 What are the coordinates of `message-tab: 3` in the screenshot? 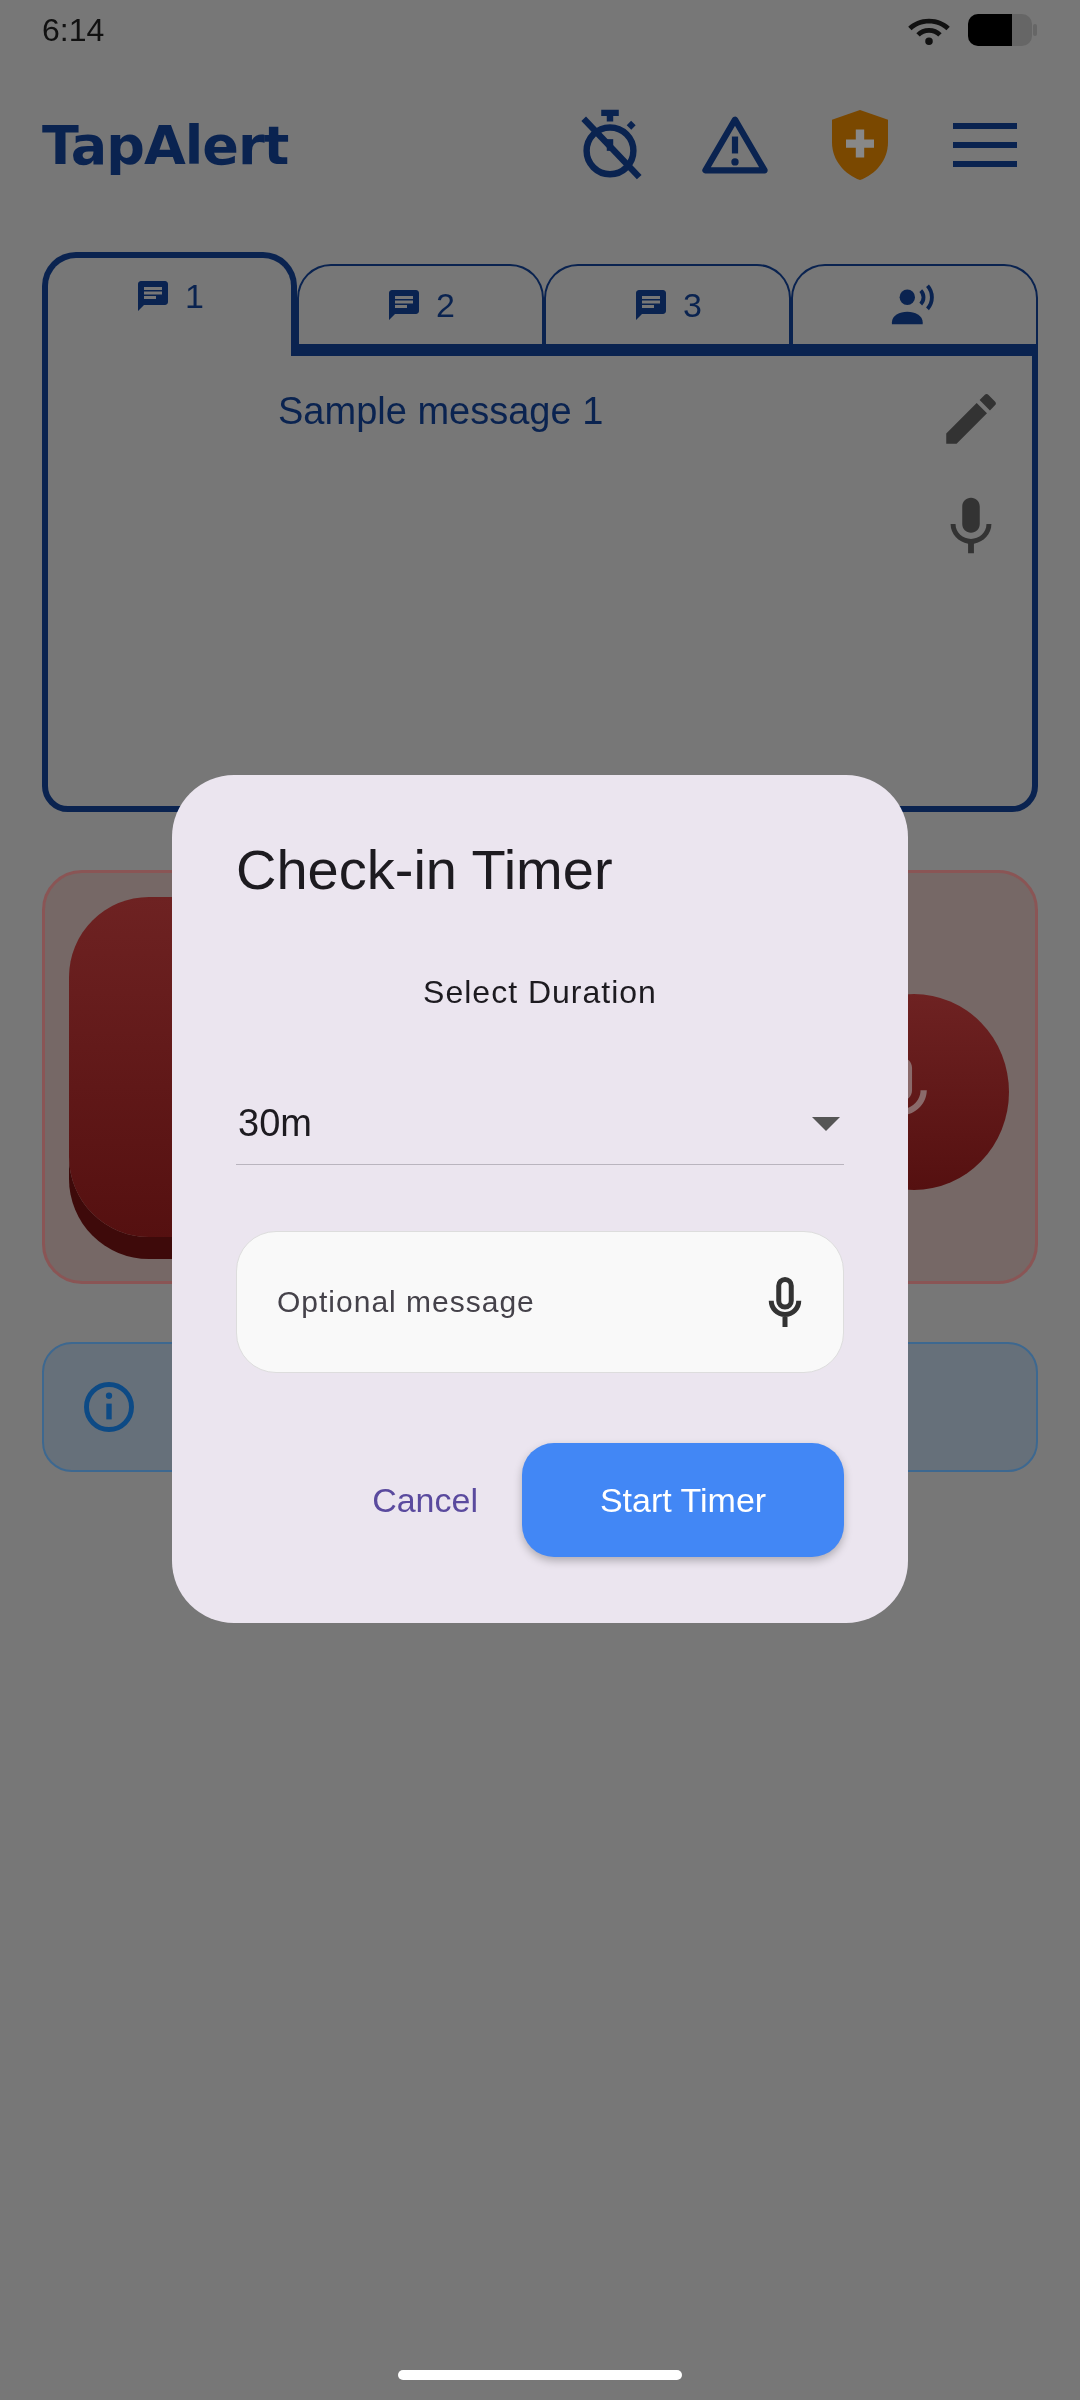 It's located at (667, 307).